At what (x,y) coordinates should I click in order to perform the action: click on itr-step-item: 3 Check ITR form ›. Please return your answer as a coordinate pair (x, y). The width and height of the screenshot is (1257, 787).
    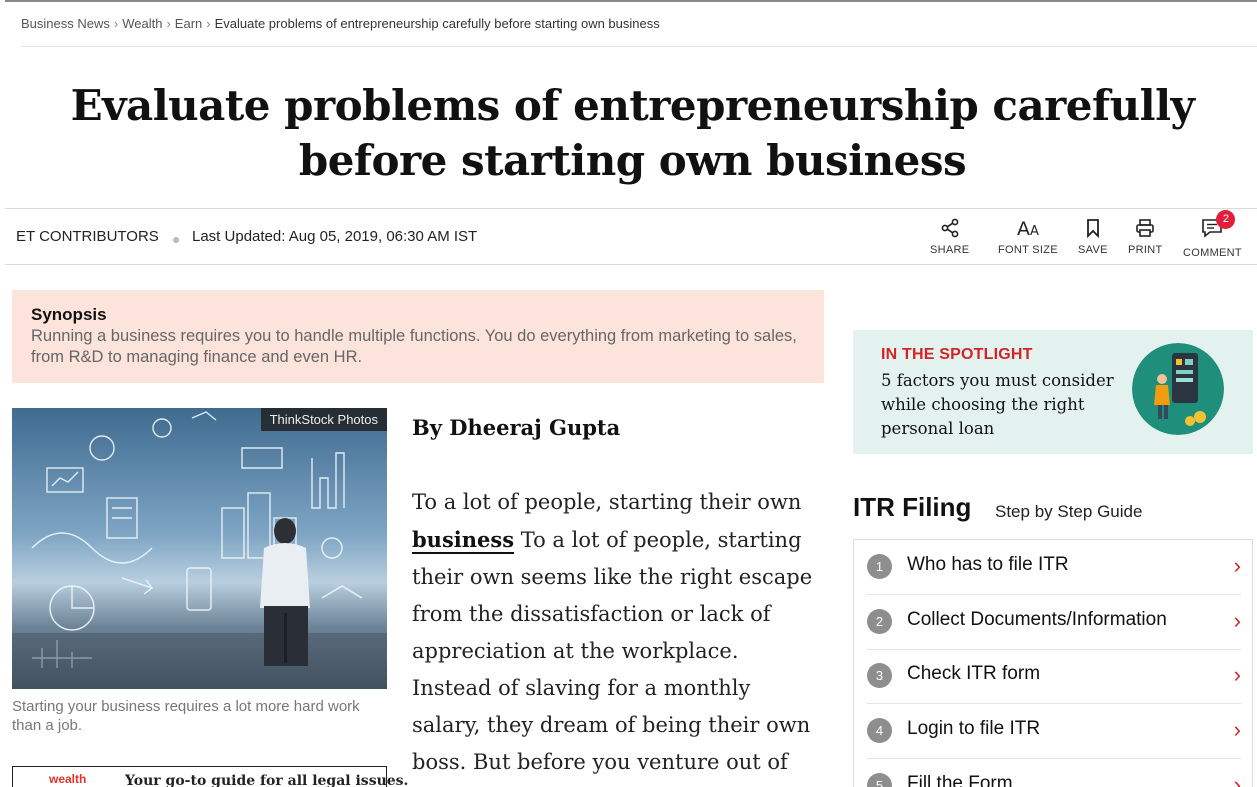
    Looking at the image, I should click on (1054, 676).